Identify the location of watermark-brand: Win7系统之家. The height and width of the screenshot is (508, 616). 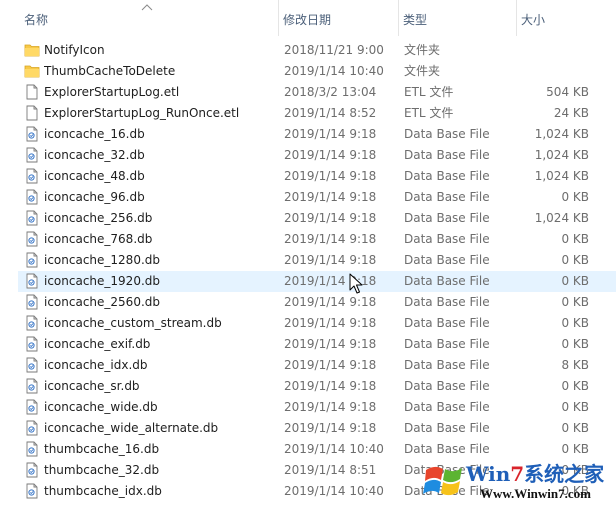
(535, 472).